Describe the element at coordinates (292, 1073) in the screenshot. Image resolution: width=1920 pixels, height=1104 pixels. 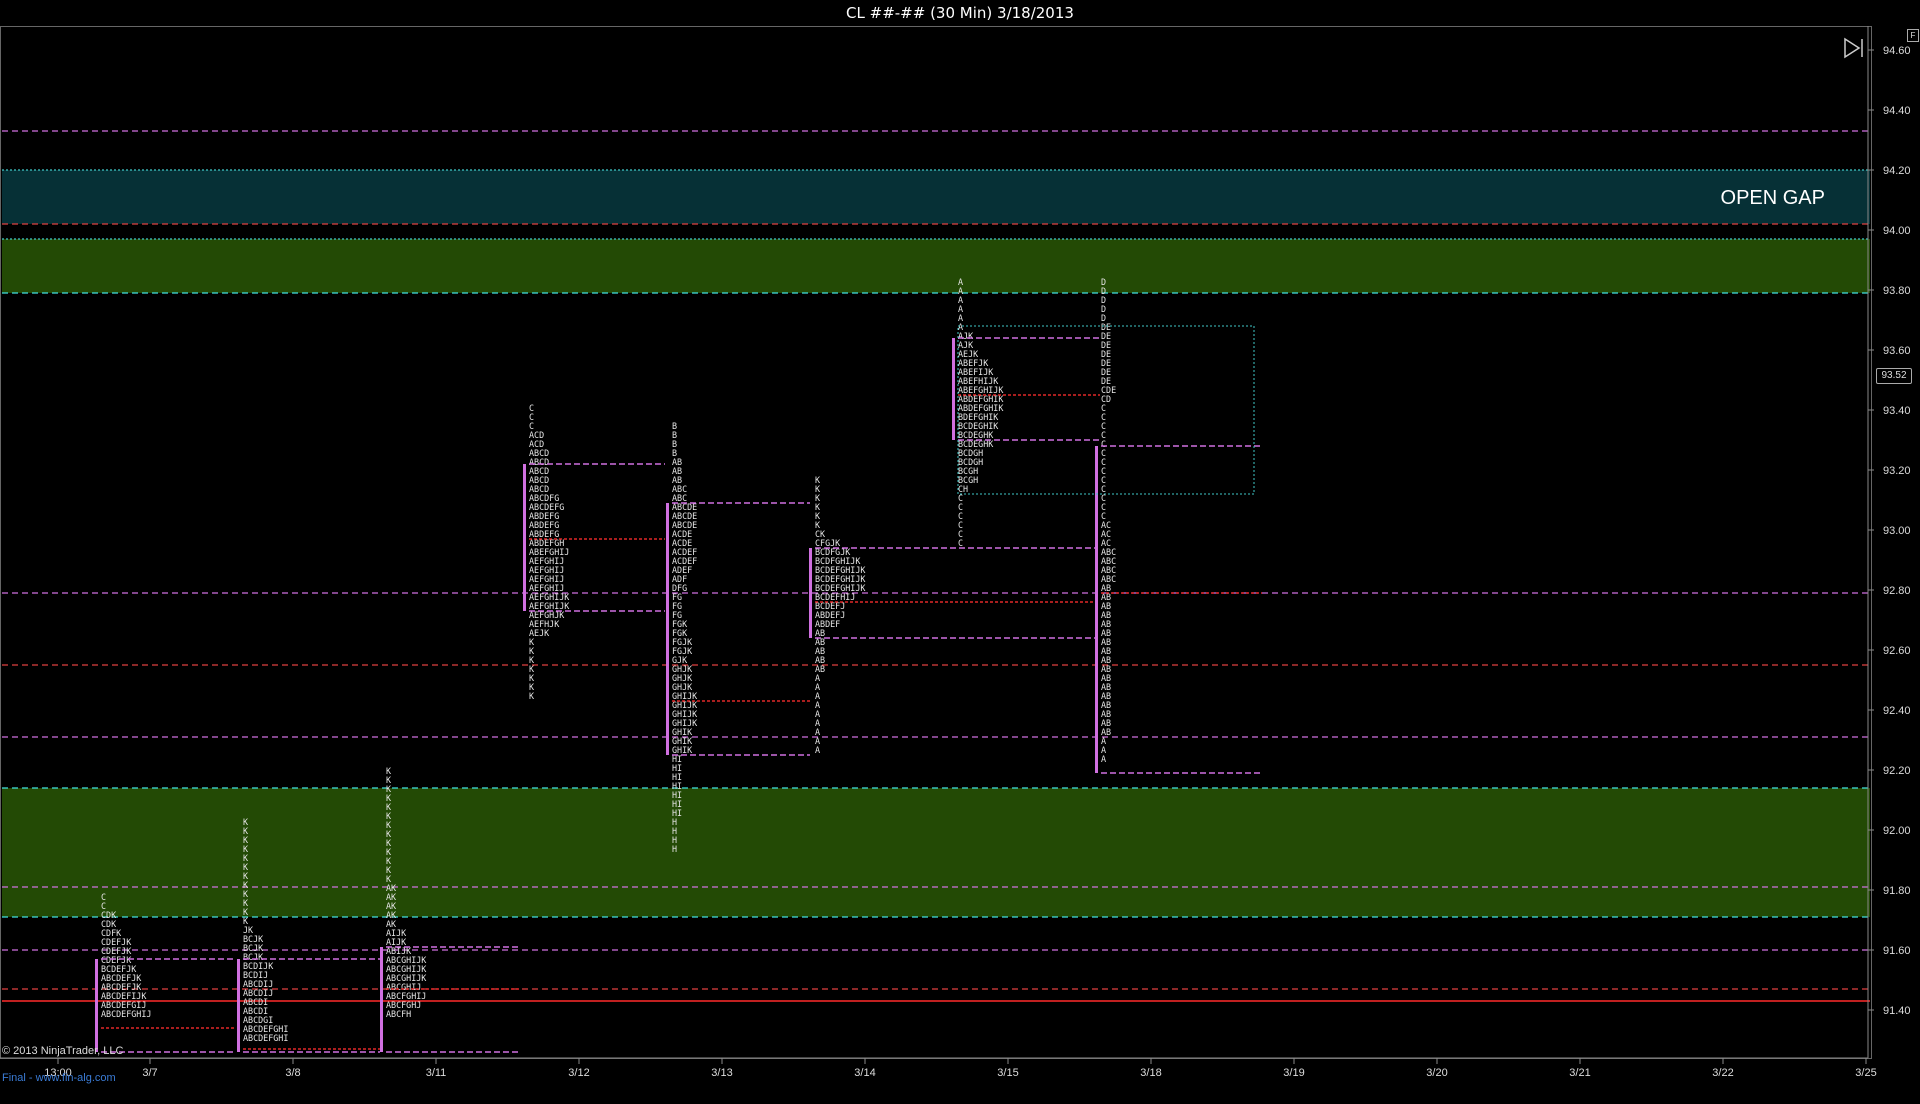
I see `x-tick-label: 3/8` at that location.